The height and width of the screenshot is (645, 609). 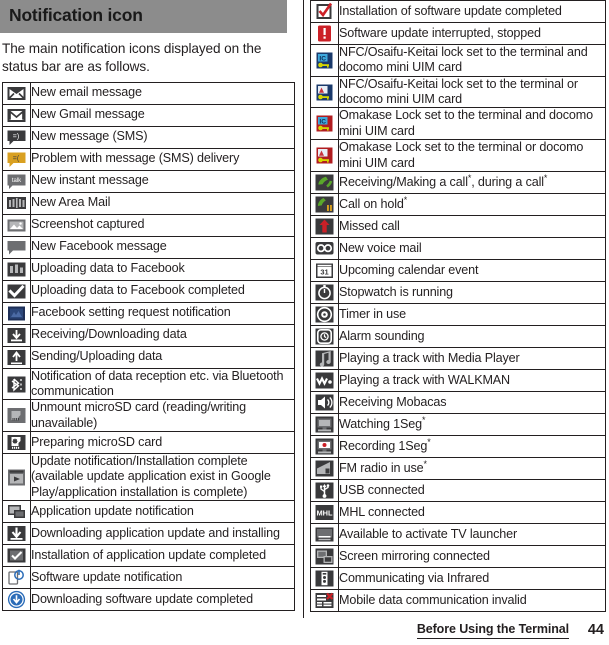 What do you see at coordinates (16, 357) in the screenshot?
I see `uploading-data-icon` at bounding box center [16, 357].